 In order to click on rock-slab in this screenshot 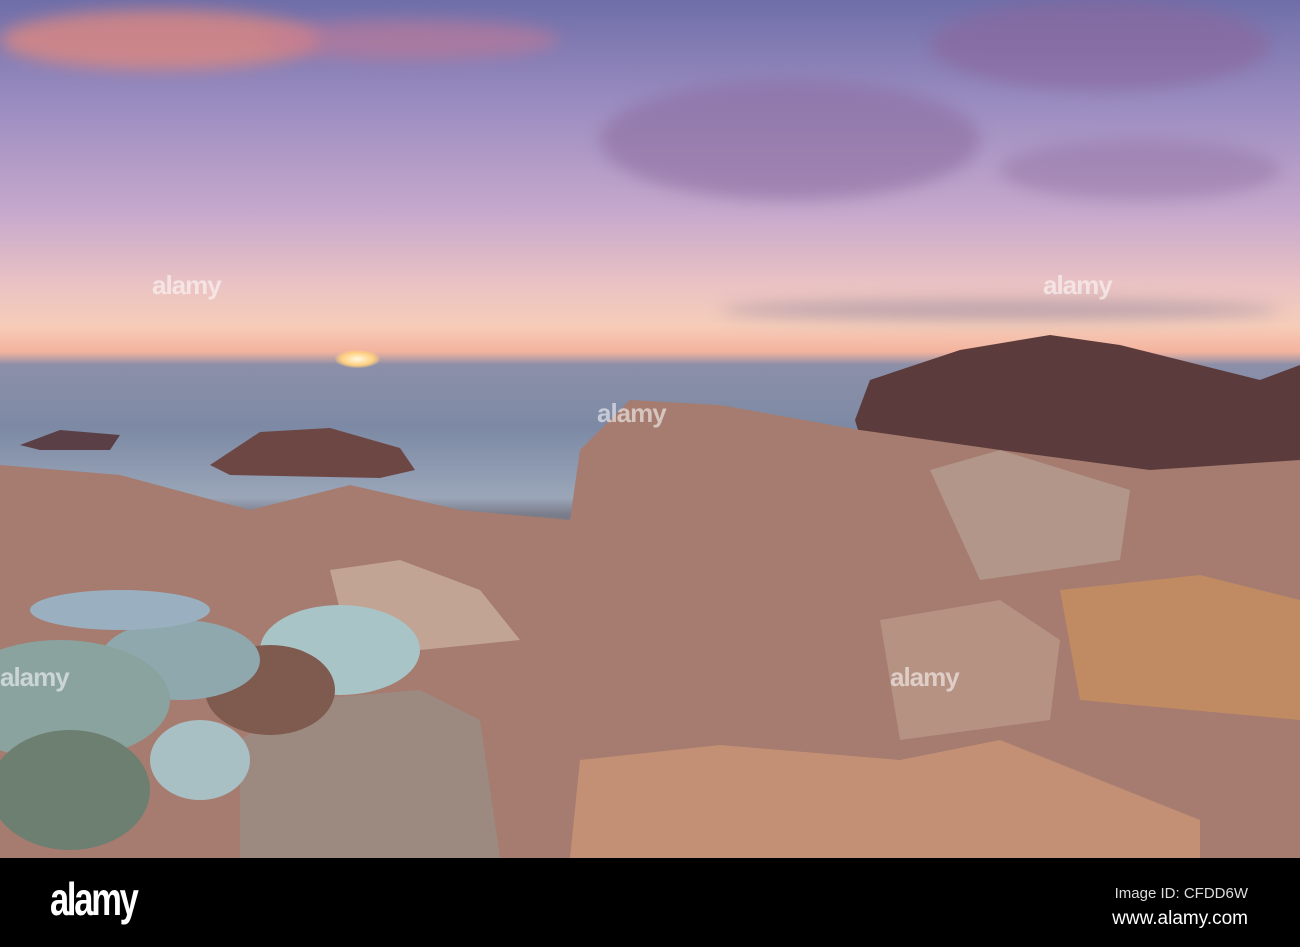, I will do `click(1180, 647)`.